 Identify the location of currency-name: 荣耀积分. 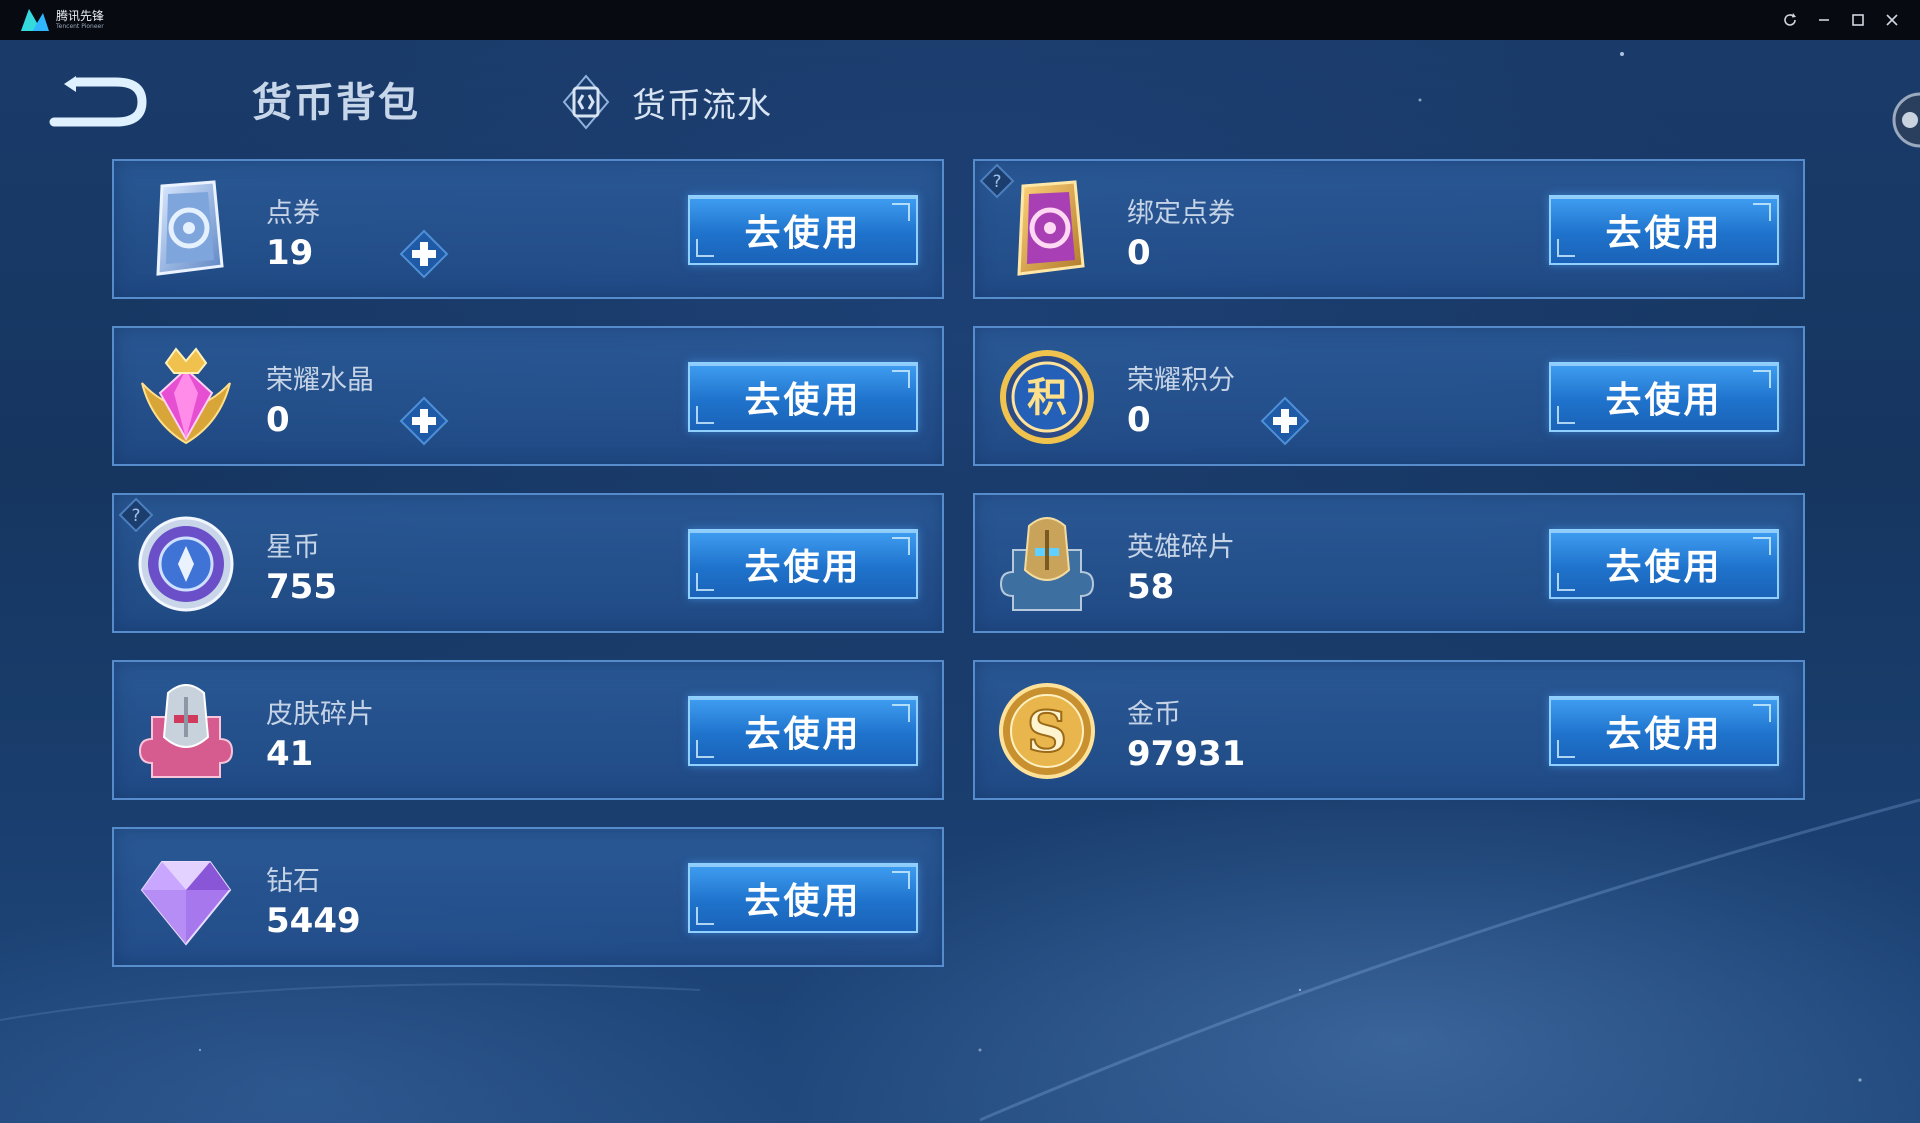
(1181, 380).